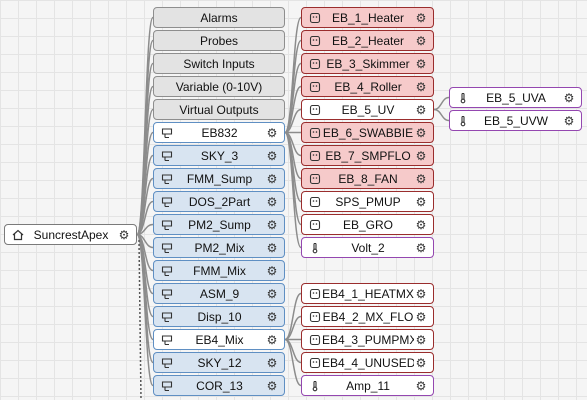 The image size is (587, 400). Describe the element at coordinates (219, 63) in the screenshot. I see `category-switch-inputs: Switch Inputs` at that location.